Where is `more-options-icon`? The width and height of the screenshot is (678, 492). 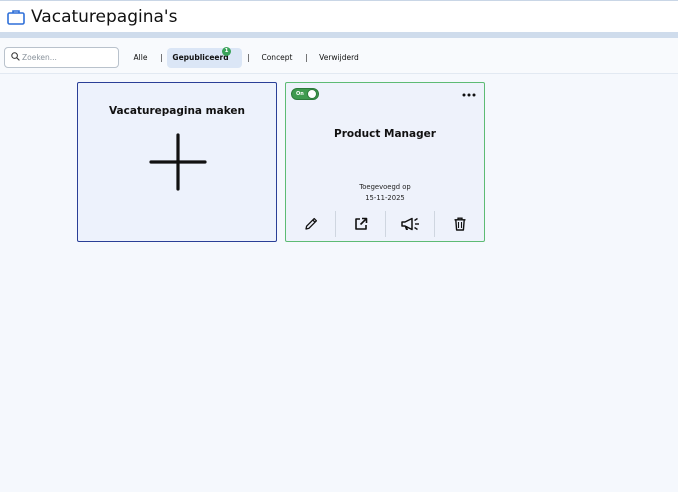
more-options-icon is located at coordinates (469, 95).